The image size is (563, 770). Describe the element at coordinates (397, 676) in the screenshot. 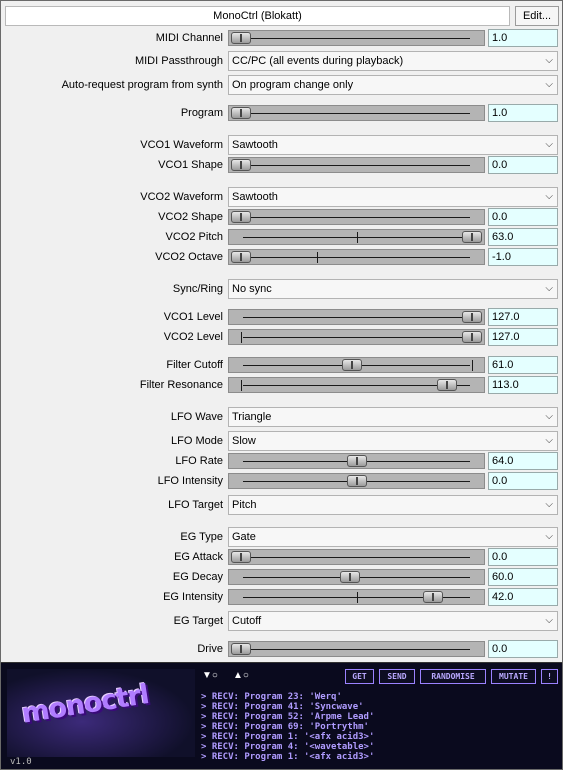

I see `send-button: SEND` at that location.